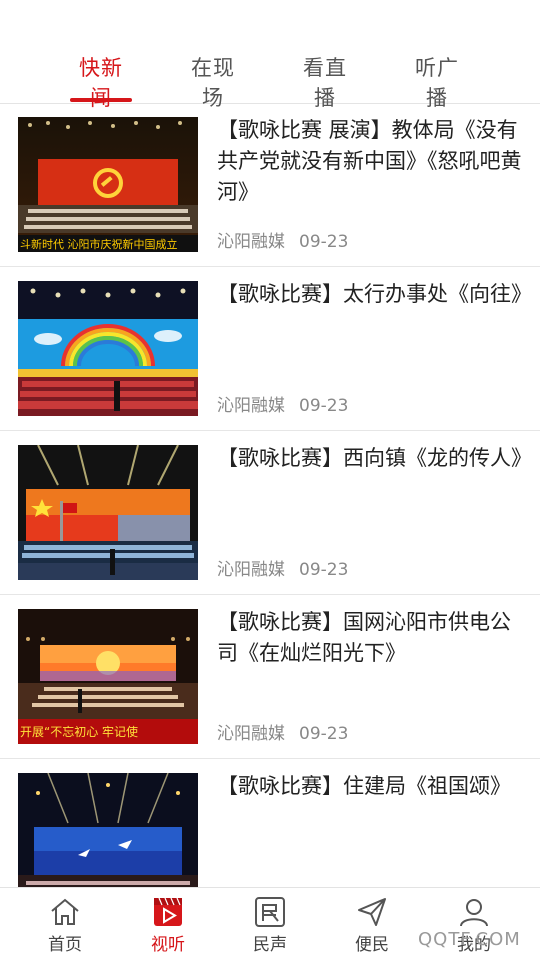  What do you see at coordinates (372, 945) in the screenshot?
I see `nav-label: 便民` at bounding box center [372, 945].